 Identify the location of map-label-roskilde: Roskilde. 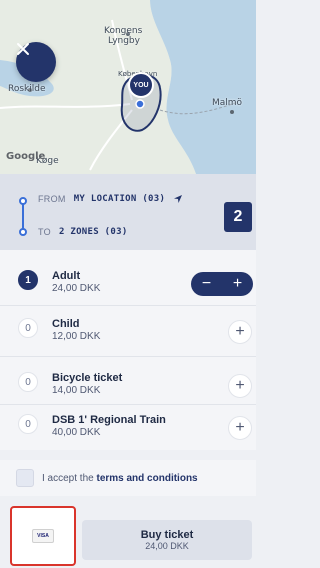
(27, 89).